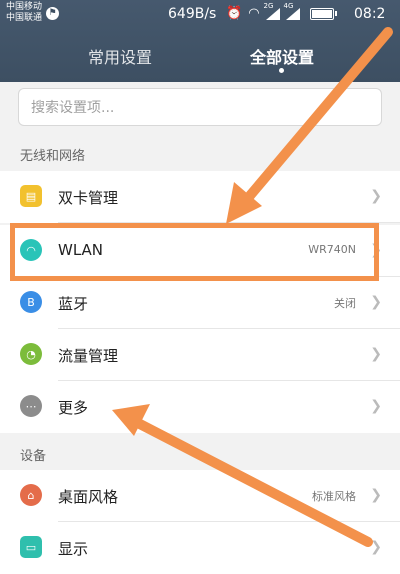  Describe the element at coordinates (345, 303) in the screenshot. I see `setting-value: 关闭` at that location.